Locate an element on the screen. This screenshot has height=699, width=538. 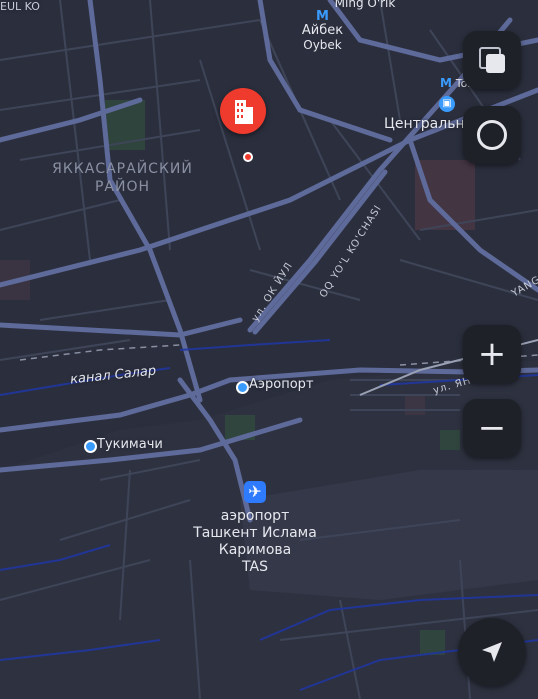
plus-icon: + is located at coordinates (492, 354).